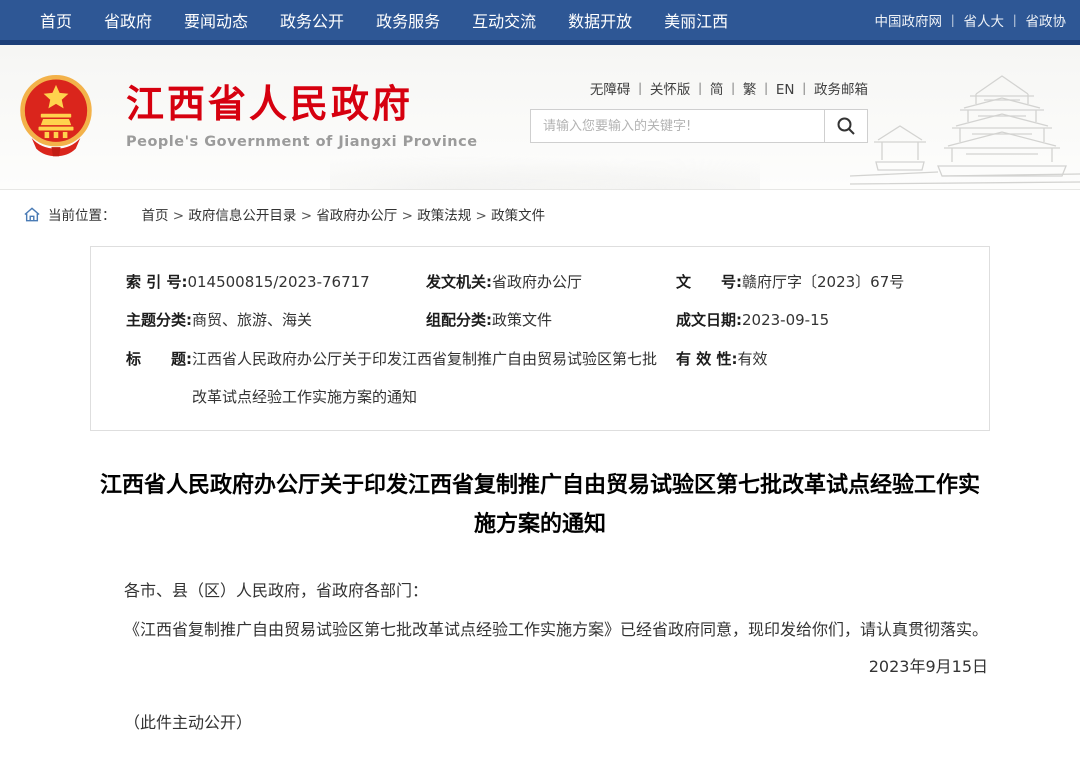 The height and width of the screenshot is (760, 1080). What do you see at coordinates (270, 104) in the screenshot?
I see `site-title: 江西省人民政府` at bounding box center [270, 104].